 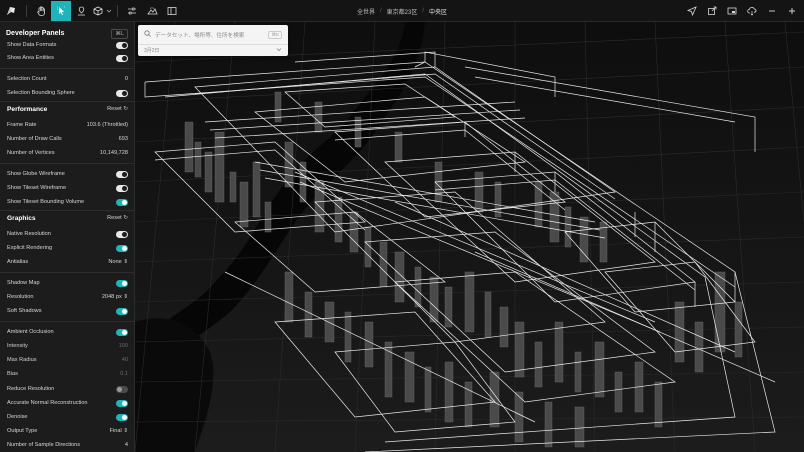 I want to click on terrain-icon, so click(x=152, y=11).